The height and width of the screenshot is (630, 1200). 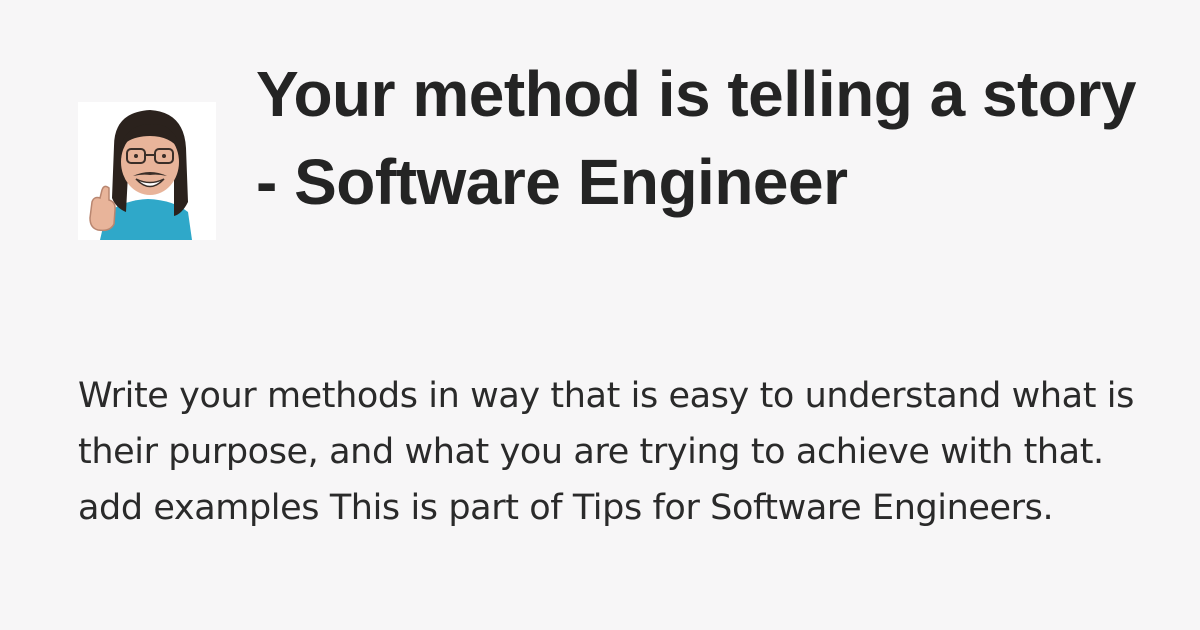 I want to click on author-avatar, so click(x=147, y=171).